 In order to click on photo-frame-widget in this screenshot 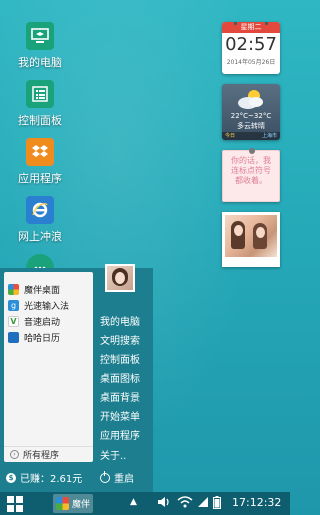, I will do `click(251, 239)`.